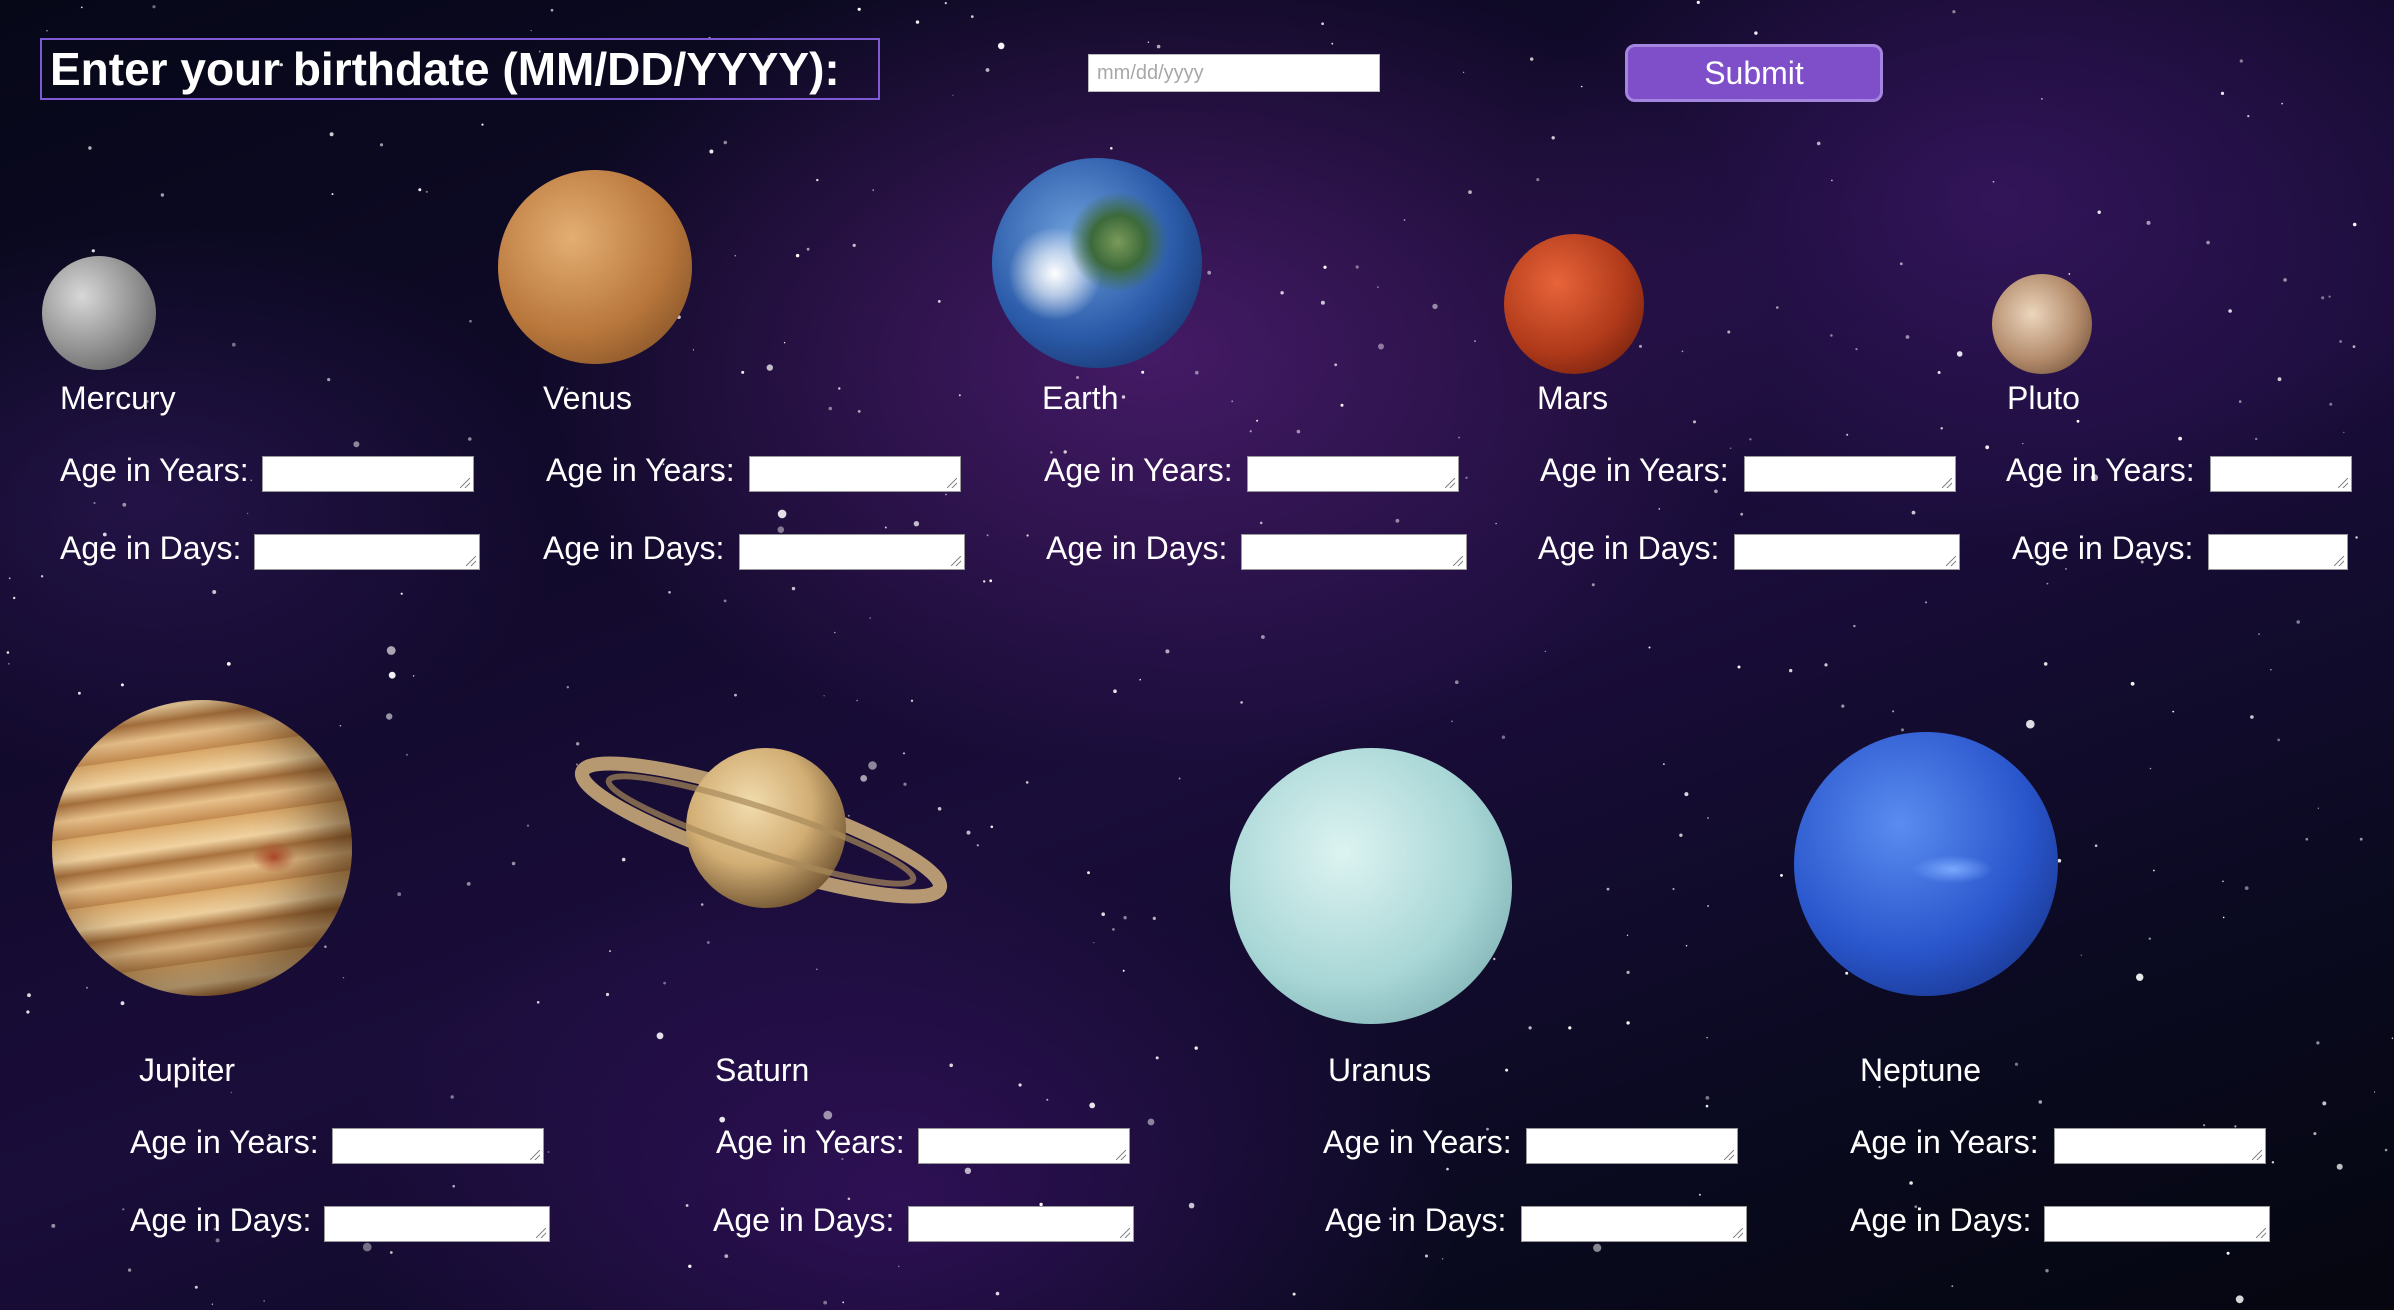 This screenshot has height=1310, width=2394. Describe the element at coordinates (1850, 474) in the screenshot. I see `mars-years-field` at that location.